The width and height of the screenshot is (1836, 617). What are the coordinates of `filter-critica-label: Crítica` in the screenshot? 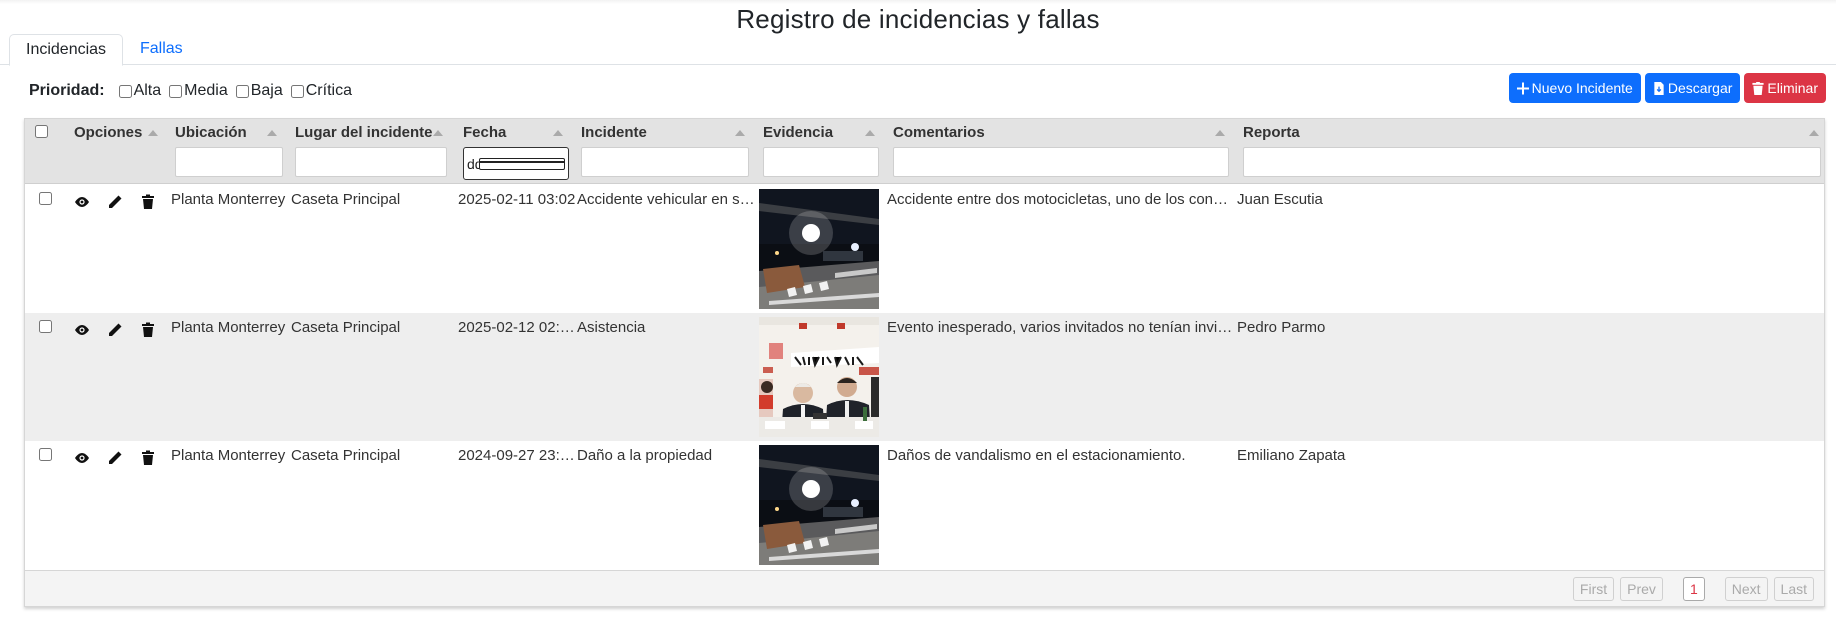 It's located at (328, 90).